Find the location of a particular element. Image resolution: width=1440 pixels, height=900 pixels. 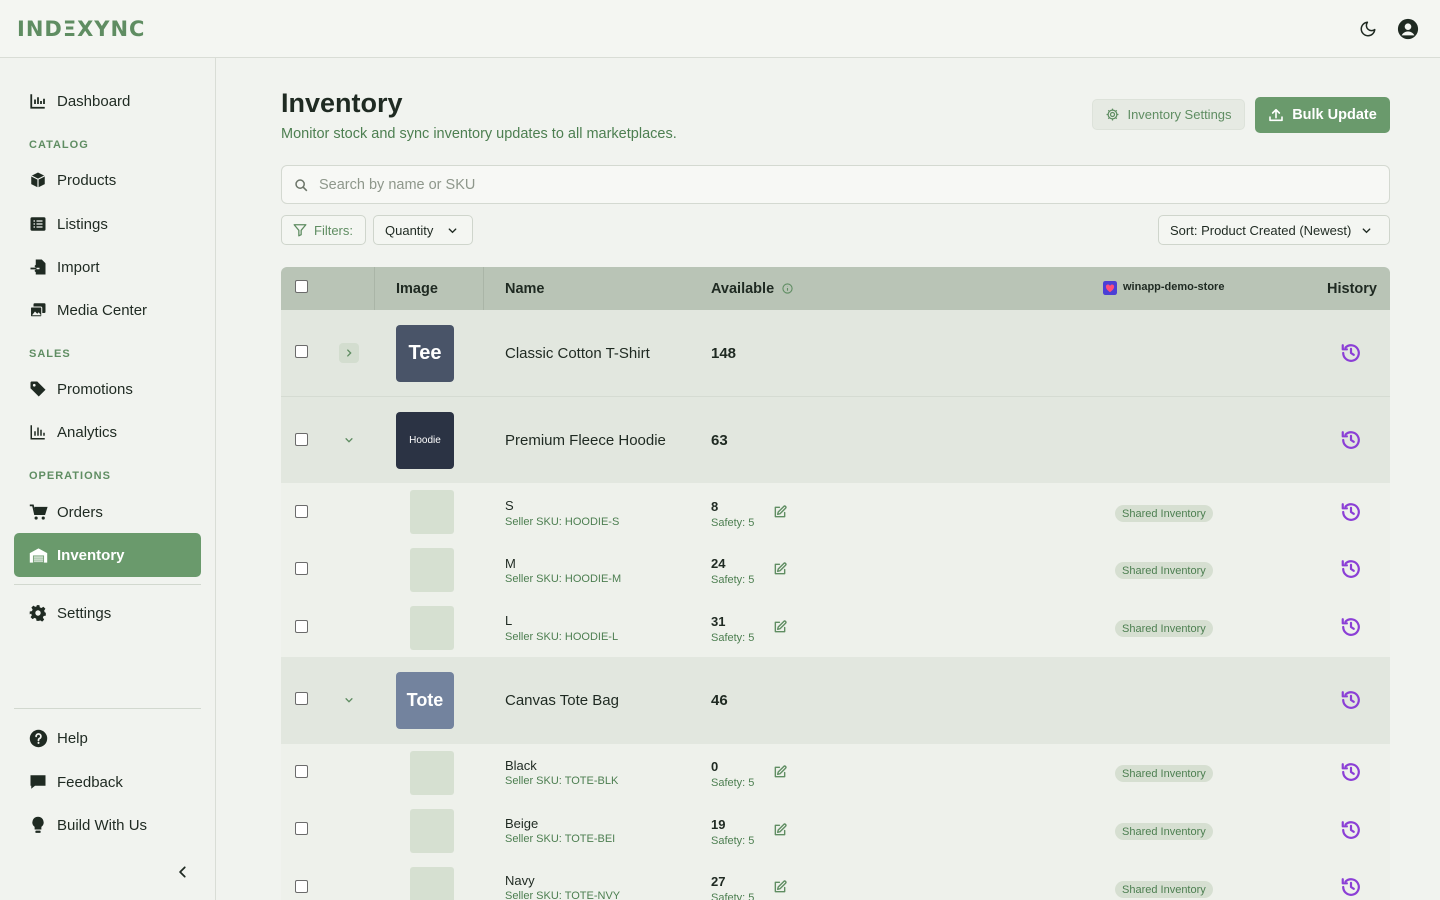

account-avatar-icon is located at coordinates (1408, 29).